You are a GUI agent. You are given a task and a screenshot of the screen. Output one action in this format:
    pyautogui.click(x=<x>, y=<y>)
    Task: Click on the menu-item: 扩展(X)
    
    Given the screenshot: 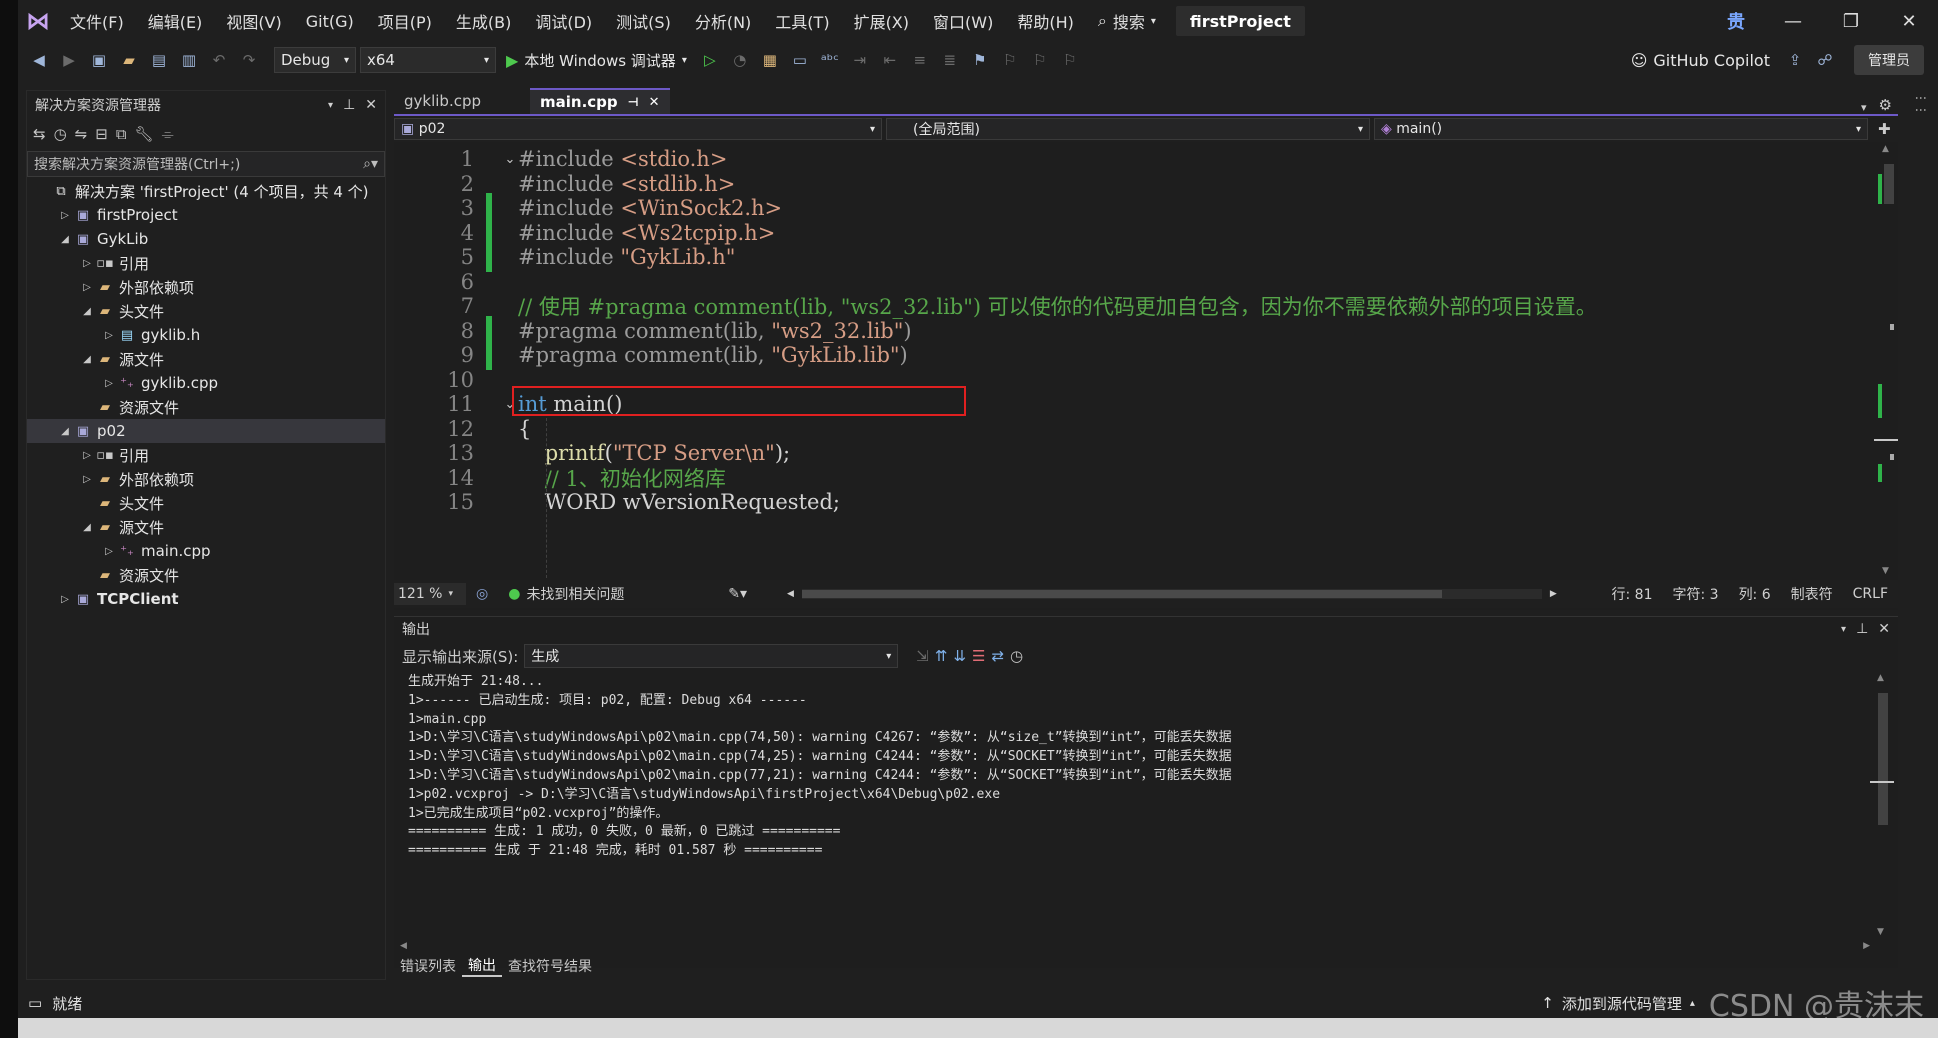 What is the action you would take?
    pyautogui.click(x=881, y=21)
    